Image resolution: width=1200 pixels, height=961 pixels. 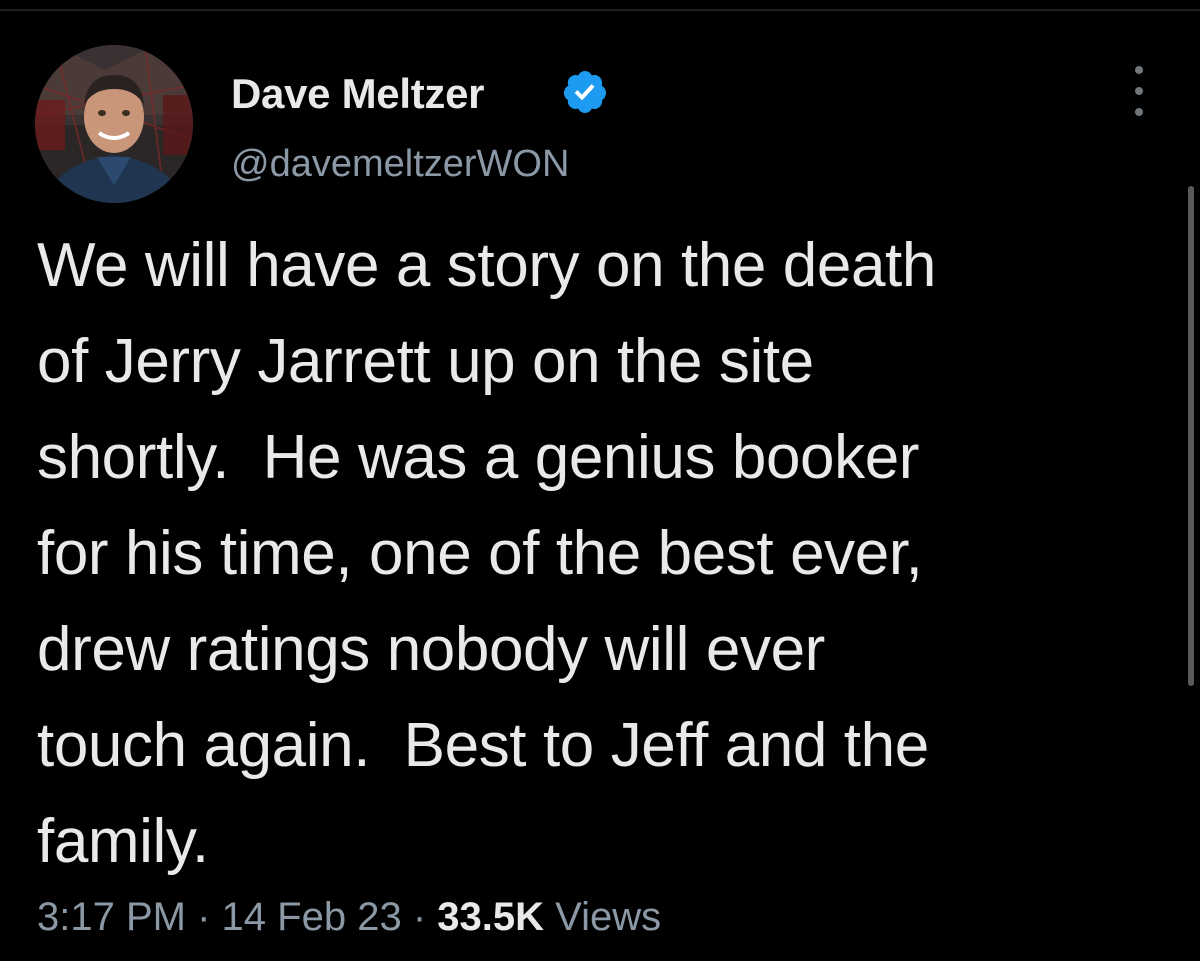 I want to click on tweet-text-line: shortly. He was a genius booker, so click(x=478, y=457).